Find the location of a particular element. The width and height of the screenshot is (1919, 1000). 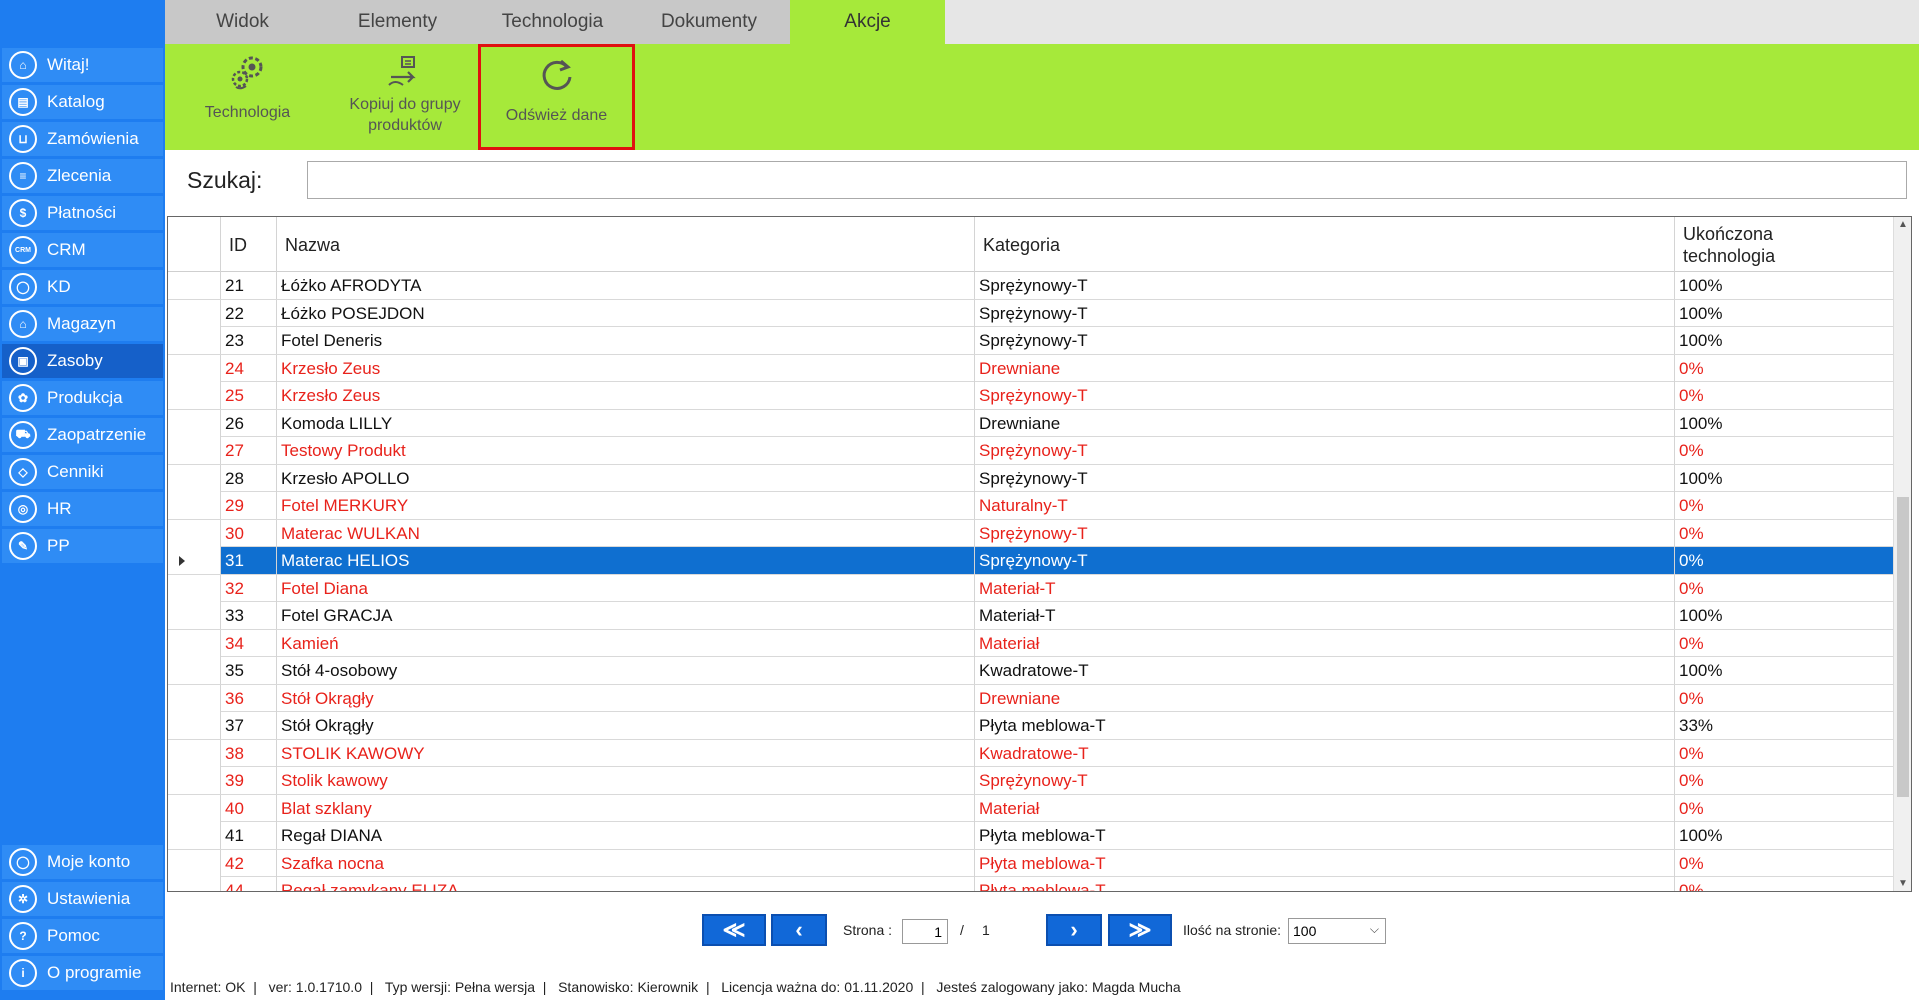

table-row: 42 Szafka nocna Płyta meblowa-T 0% is located at coordinates (1031, 863).